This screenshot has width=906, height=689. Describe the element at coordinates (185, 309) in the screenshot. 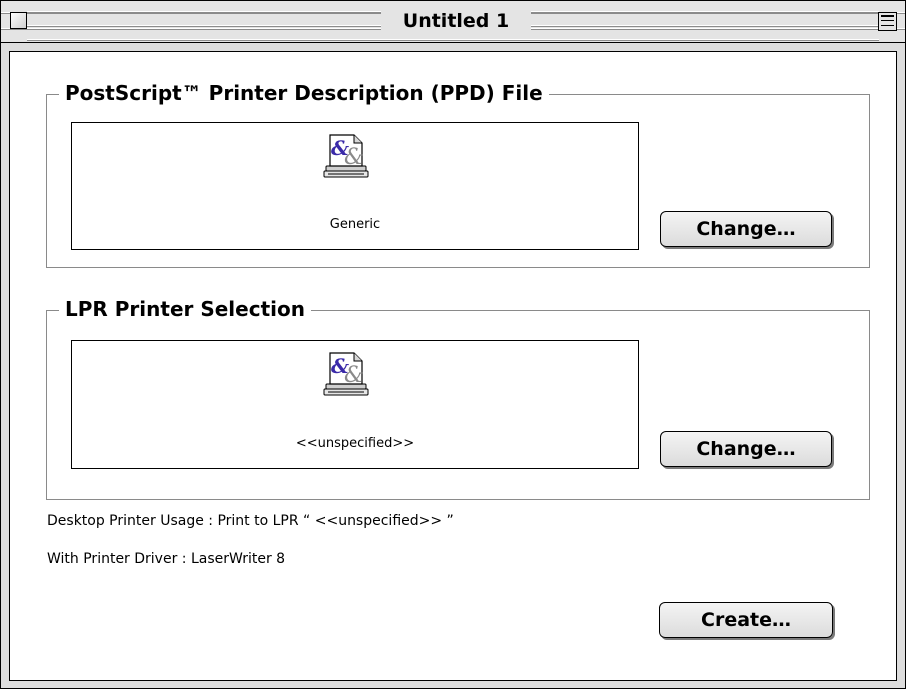

I see `lpr-printer-group-title: LPR Printer Selection` at that location.